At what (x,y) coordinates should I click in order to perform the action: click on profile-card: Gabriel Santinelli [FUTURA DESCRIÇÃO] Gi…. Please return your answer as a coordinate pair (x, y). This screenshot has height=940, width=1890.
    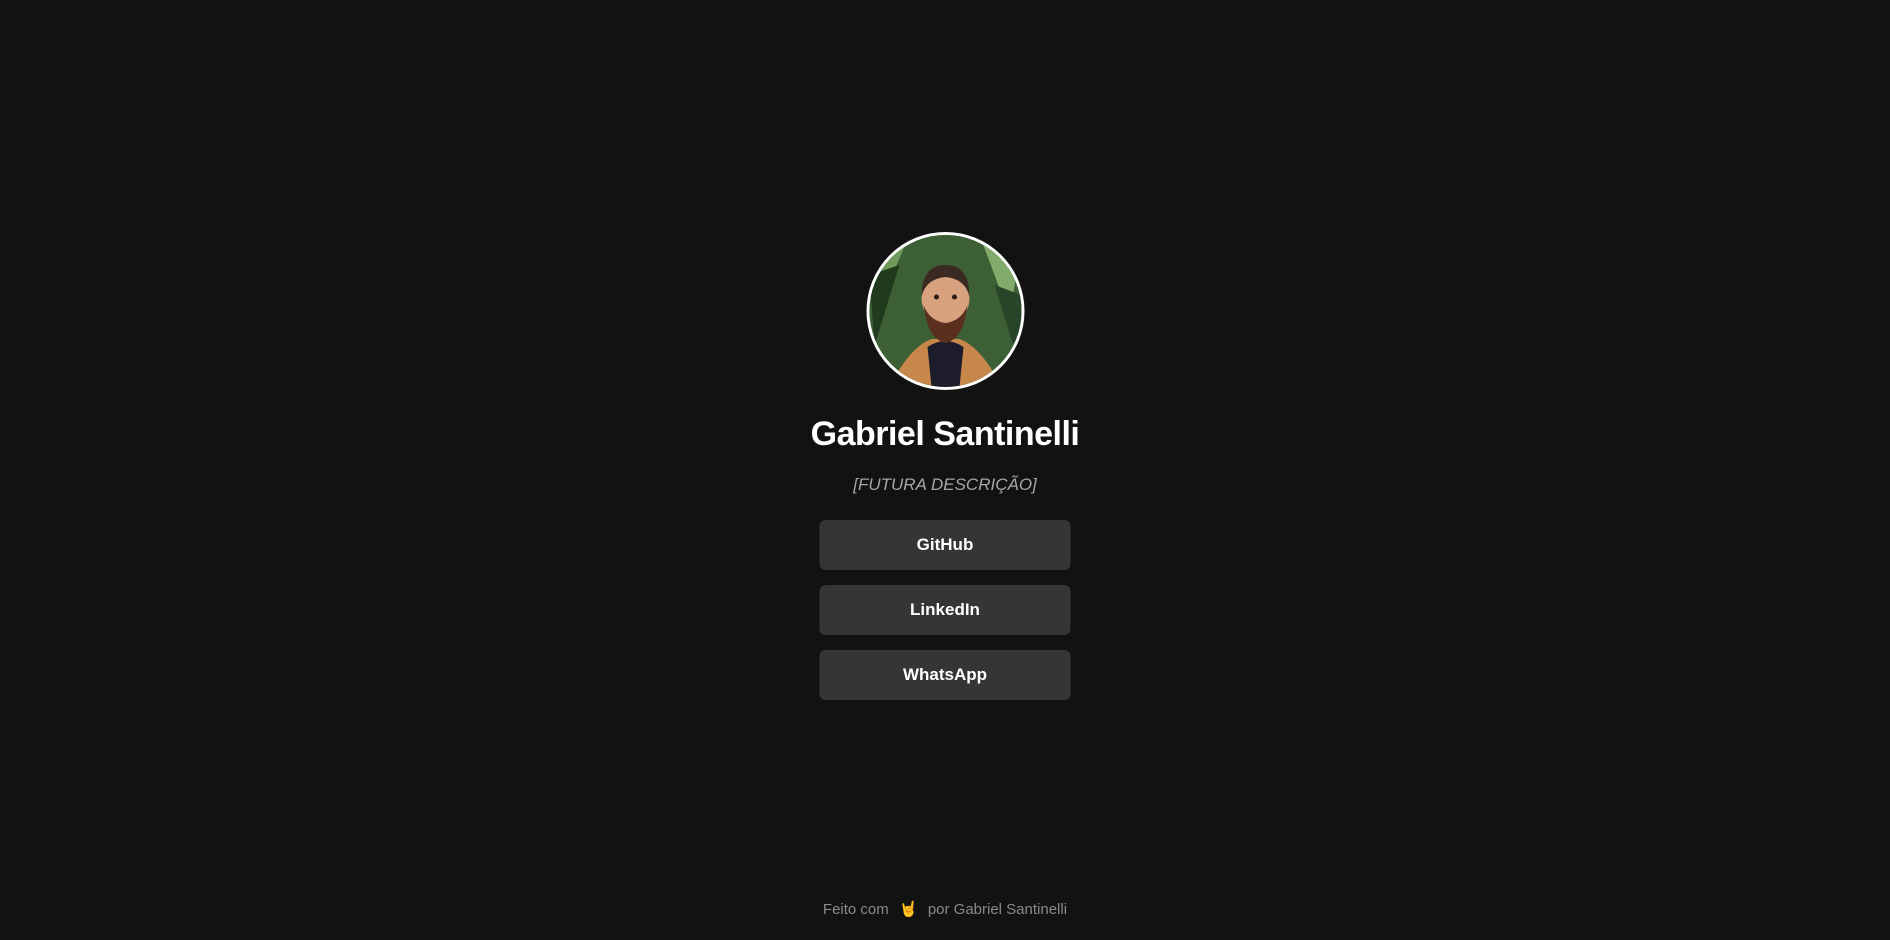
    Looking at the image, I should click on (945, 466).